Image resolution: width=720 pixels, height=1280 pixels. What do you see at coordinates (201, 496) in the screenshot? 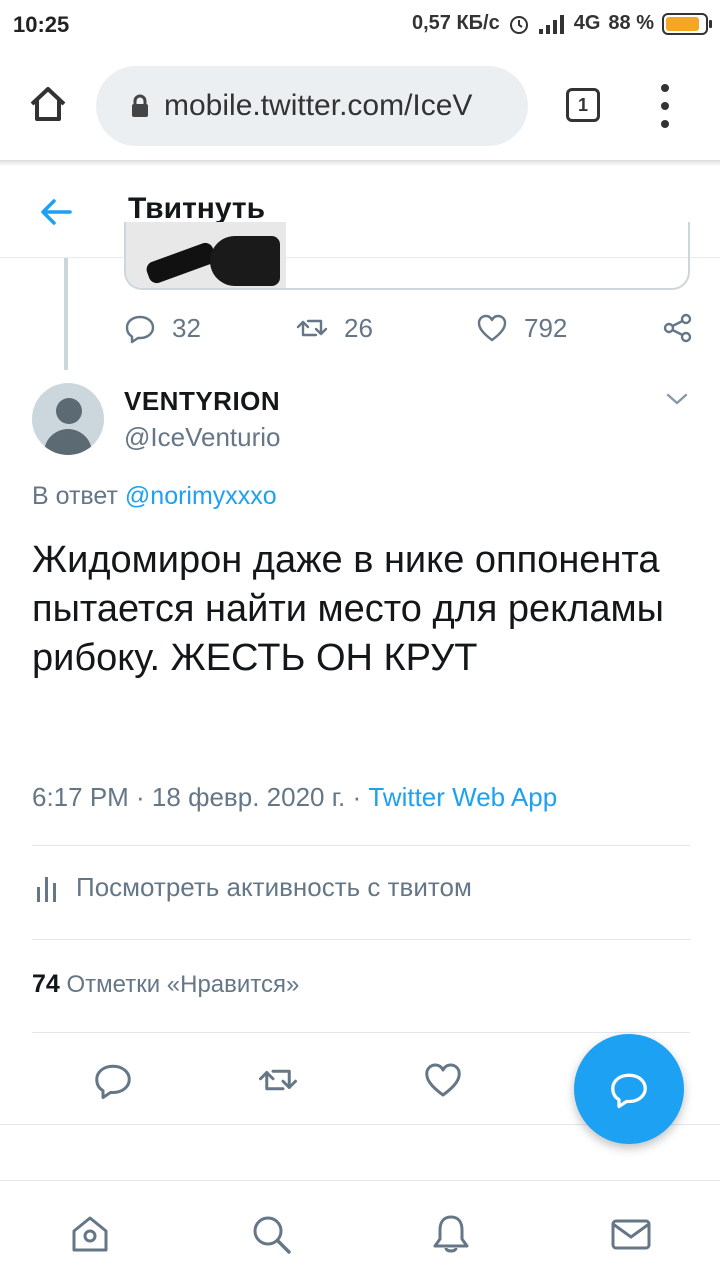
I see `reply-mention-link: @norimyxxxo` at bounding box center [201, 496].